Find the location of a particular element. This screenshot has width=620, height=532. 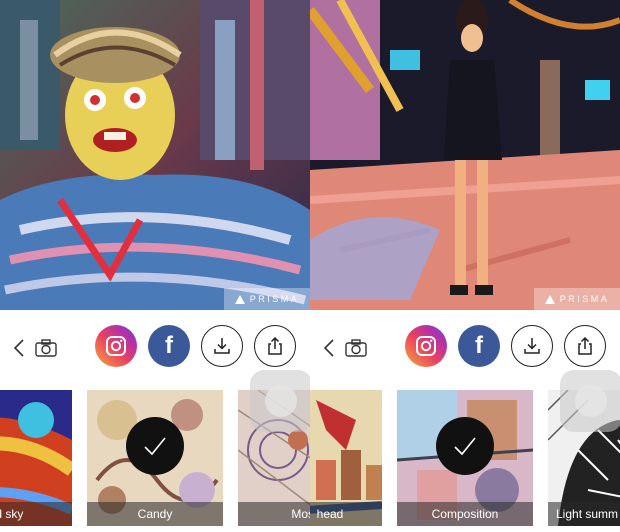

filter-tile-selected: Composition is located at coordinates (465, 458).